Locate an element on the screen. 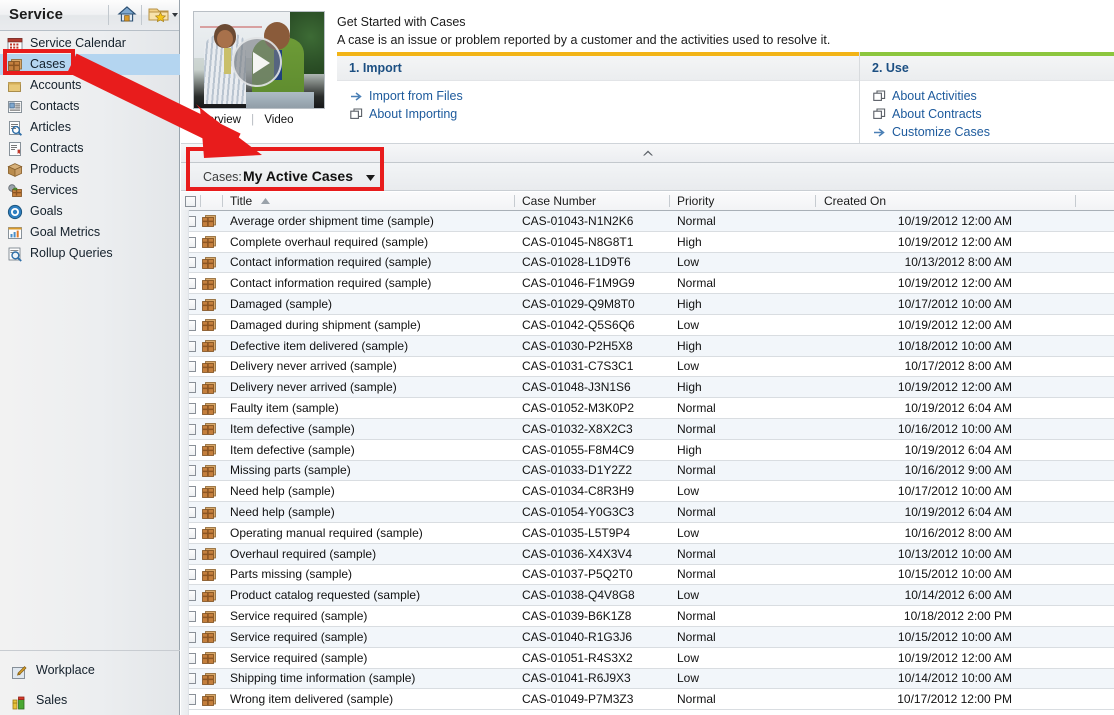 The image size is (1114, 715). select-all-header is located at coordinates (191, 201).